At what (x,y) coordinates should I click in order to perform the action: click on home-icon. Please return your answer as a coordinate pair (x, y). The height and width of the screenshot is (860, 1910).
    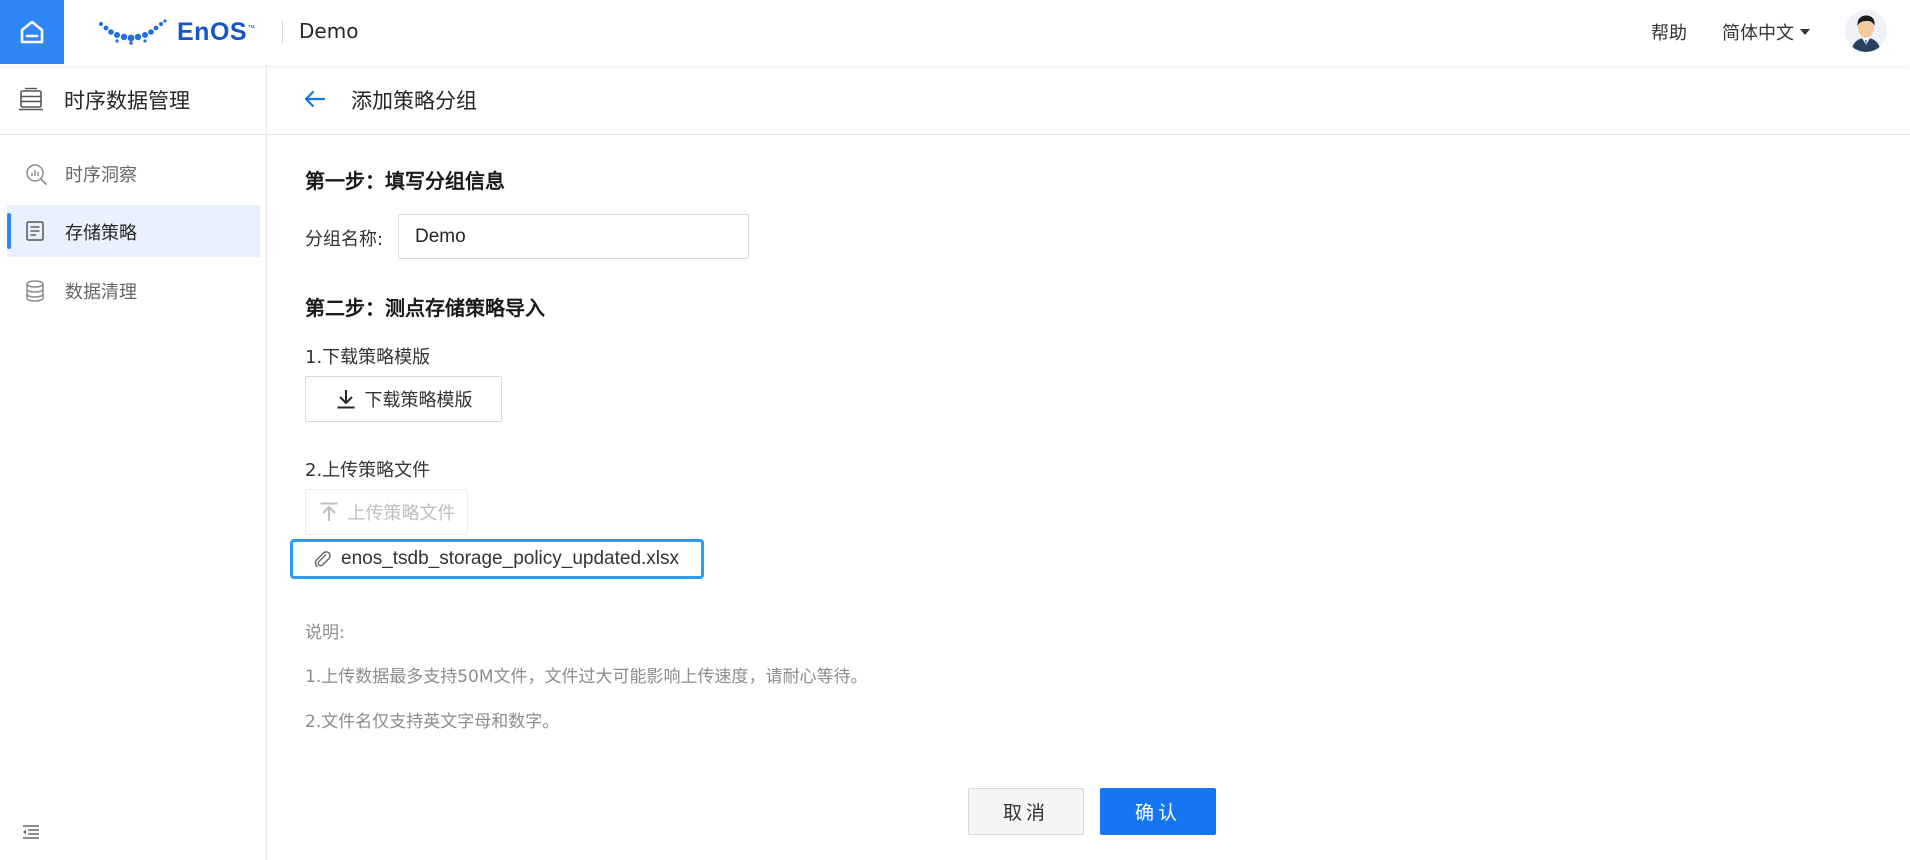
    Looking at the image, I should click on (32, 32).